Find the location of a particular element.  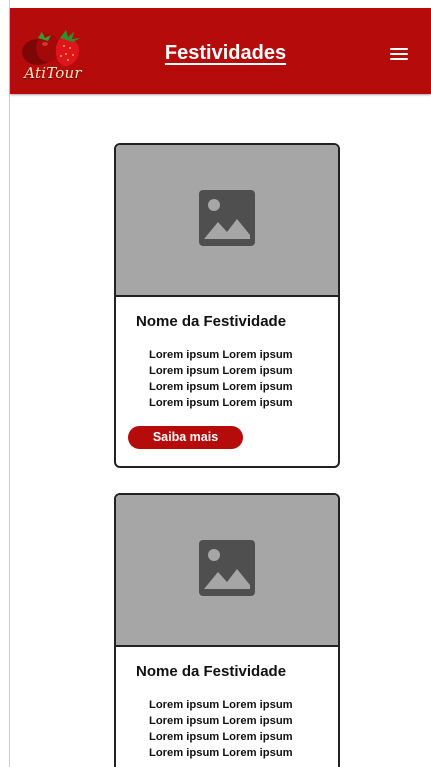

logo-text: AtiTour is located at coordinates (53, 73).